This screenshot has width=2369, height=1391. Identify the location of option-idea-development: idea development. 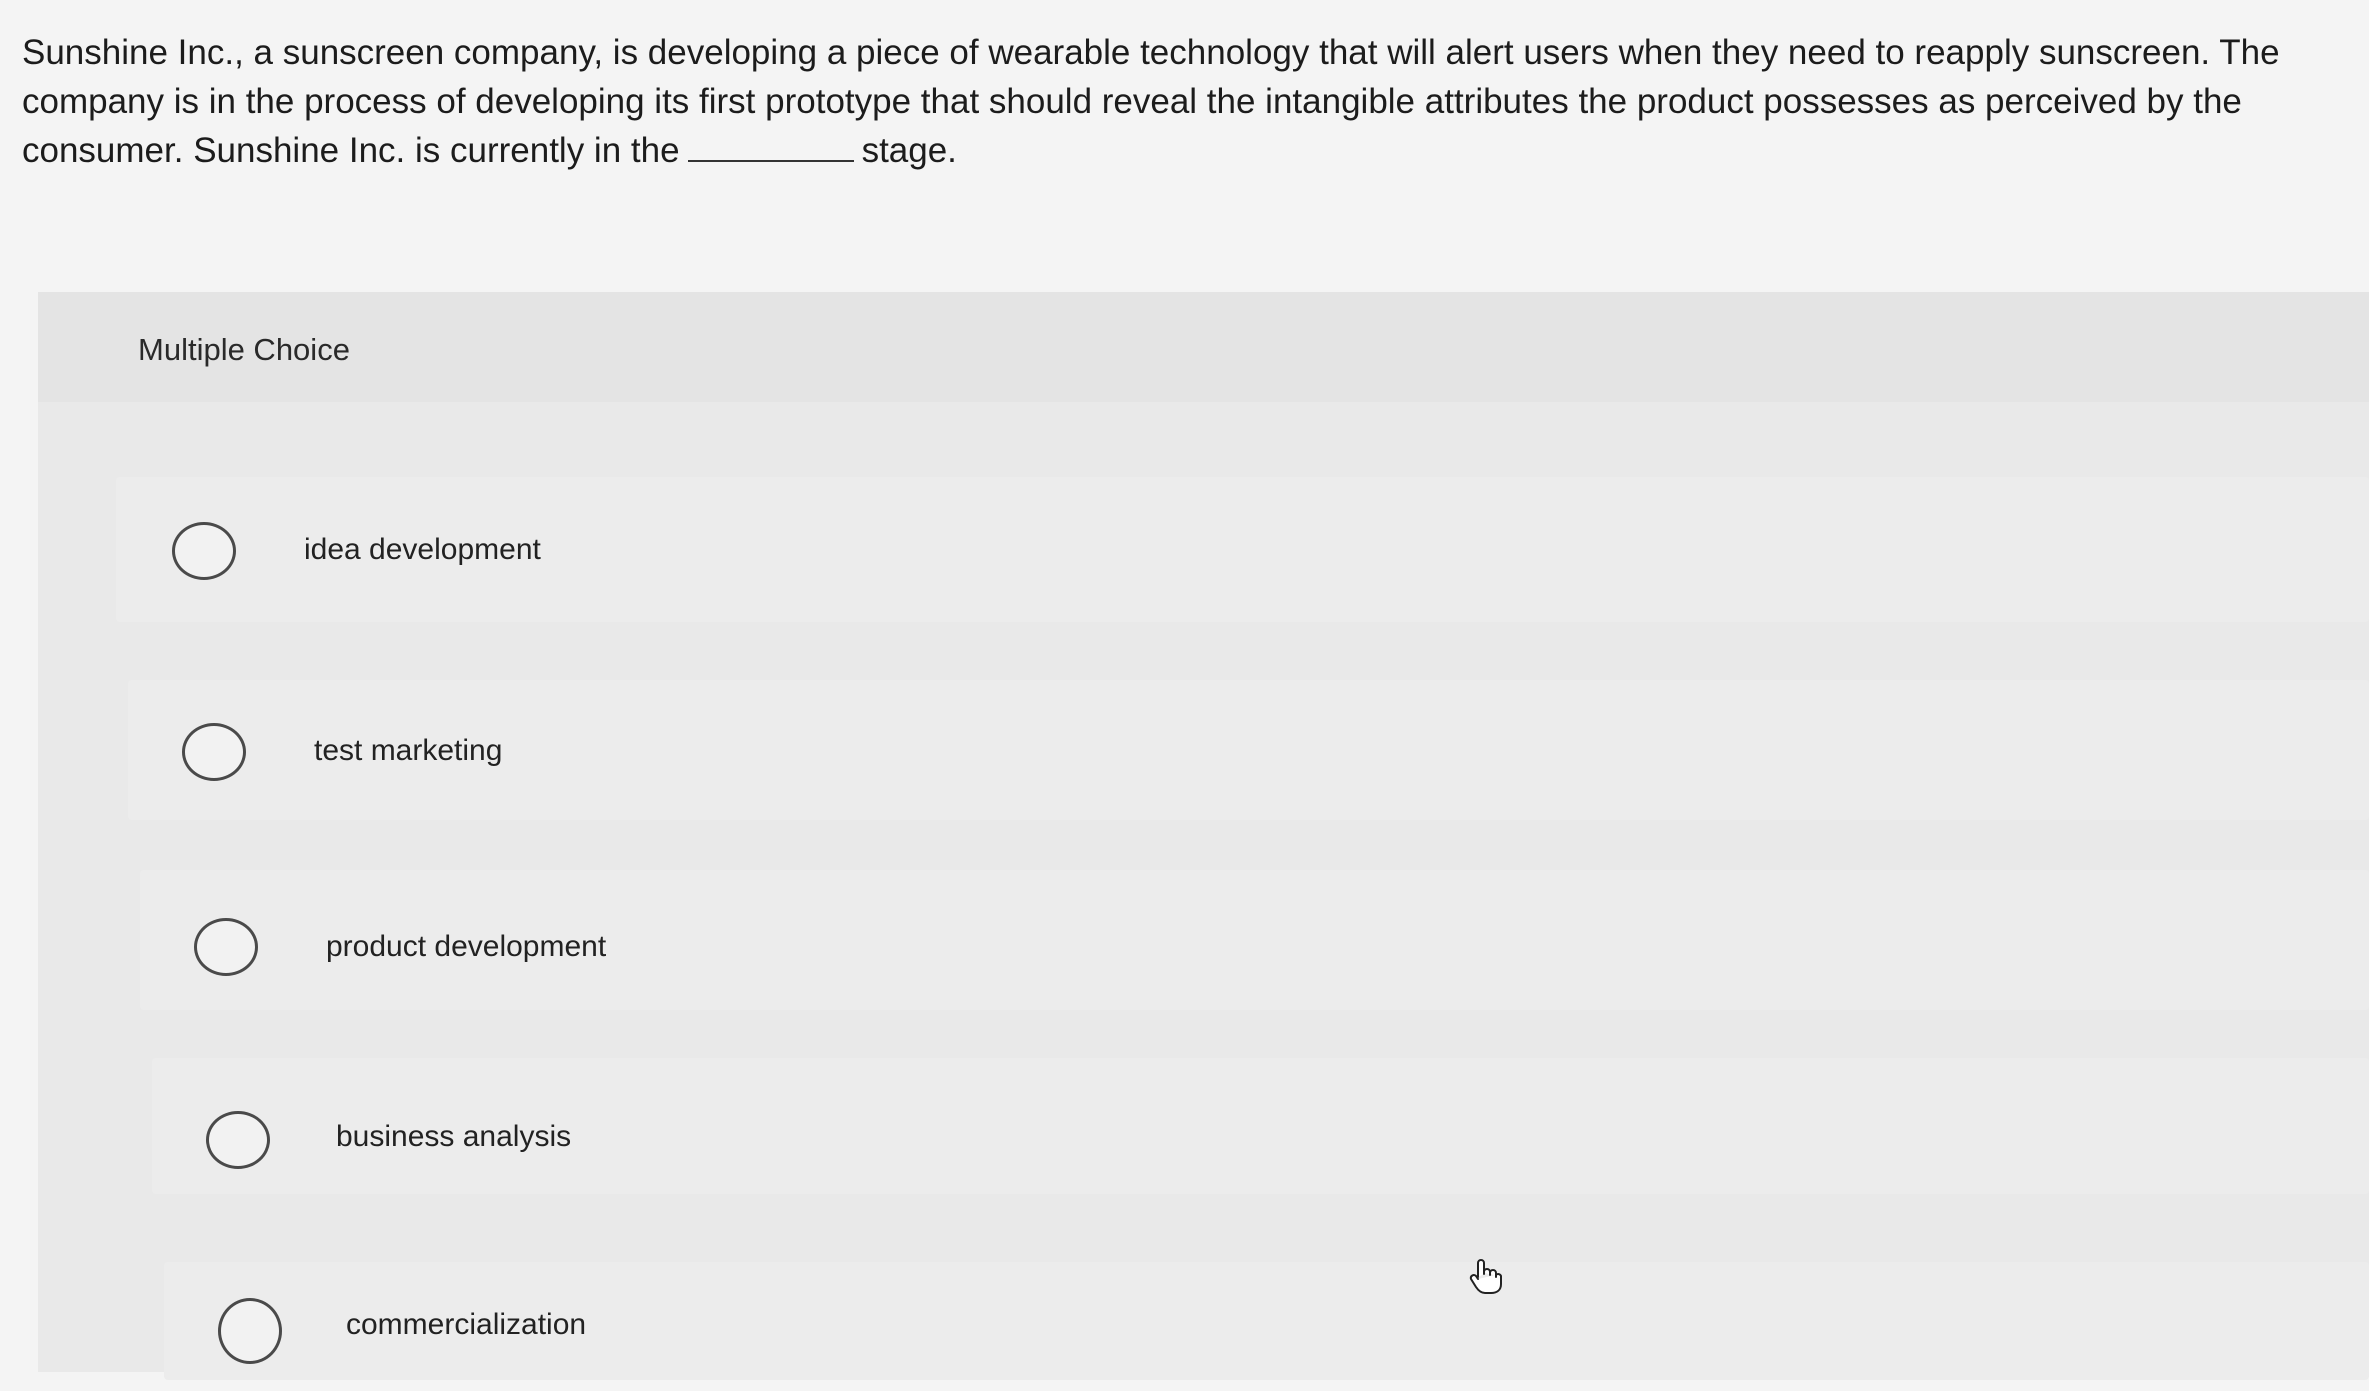
(1242, 549).